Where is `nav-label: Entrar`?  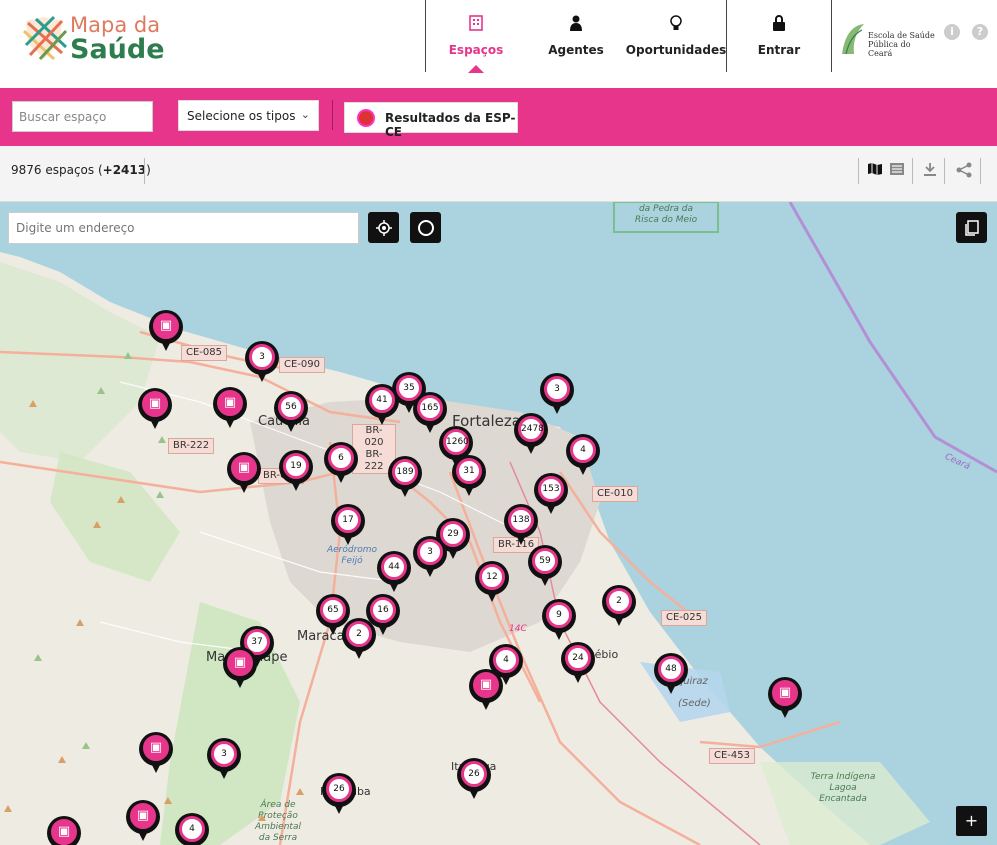 nav-label: Entrar is located at coordinates (779, 50).